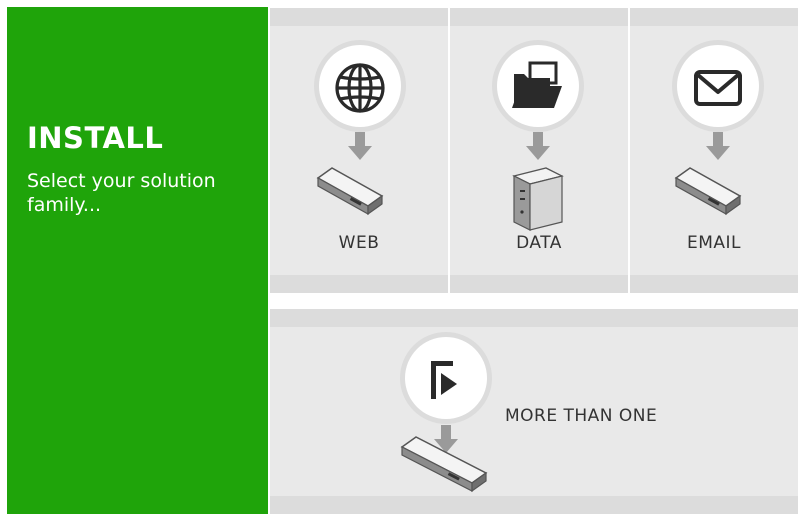 The height and width of the screenshot is (514, 798). Describe the element at coordinates (581, 416) in the screenshot. I see `more-than-one-label: MORE THAN ONE` at that location.